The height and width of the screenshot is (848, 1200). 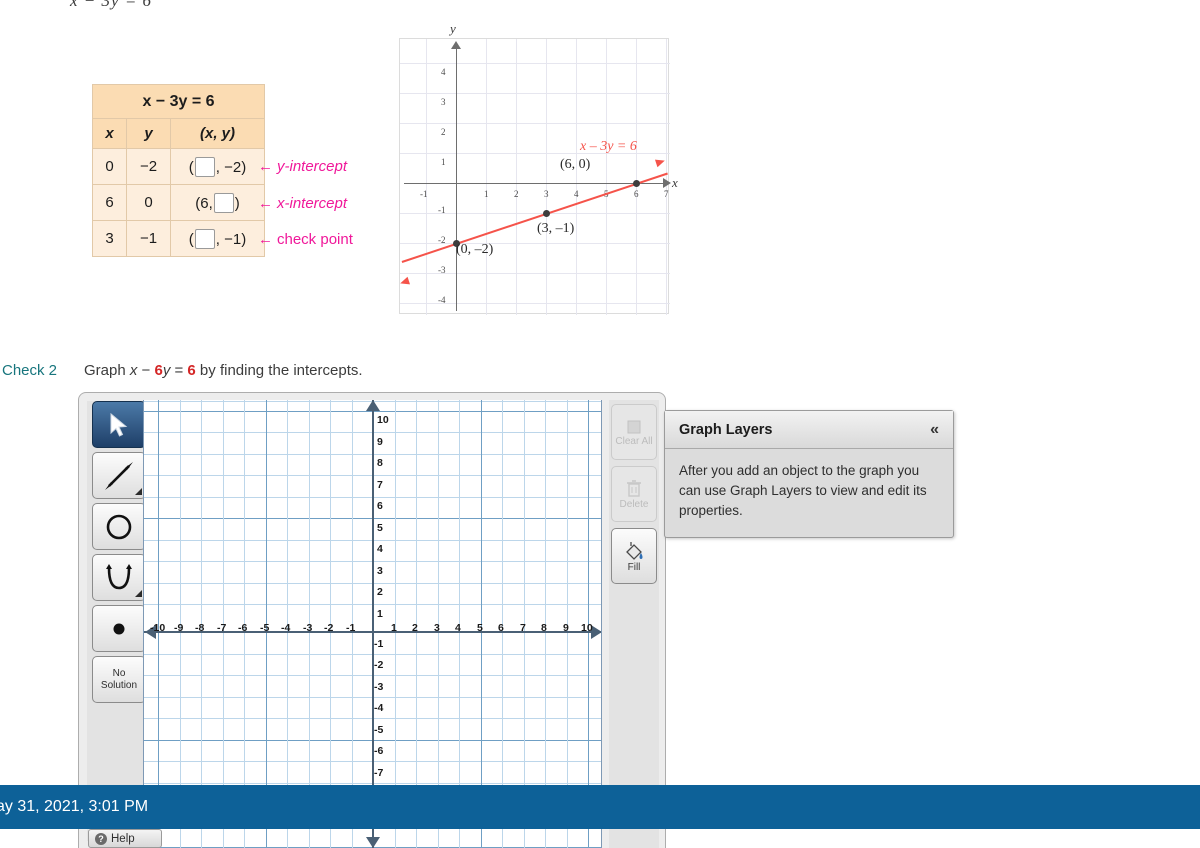 What do you see at coordinates (475, 249) in the screenshot?
I see `figure-point-label: (0, –2)` at bounding box center [475, 249].